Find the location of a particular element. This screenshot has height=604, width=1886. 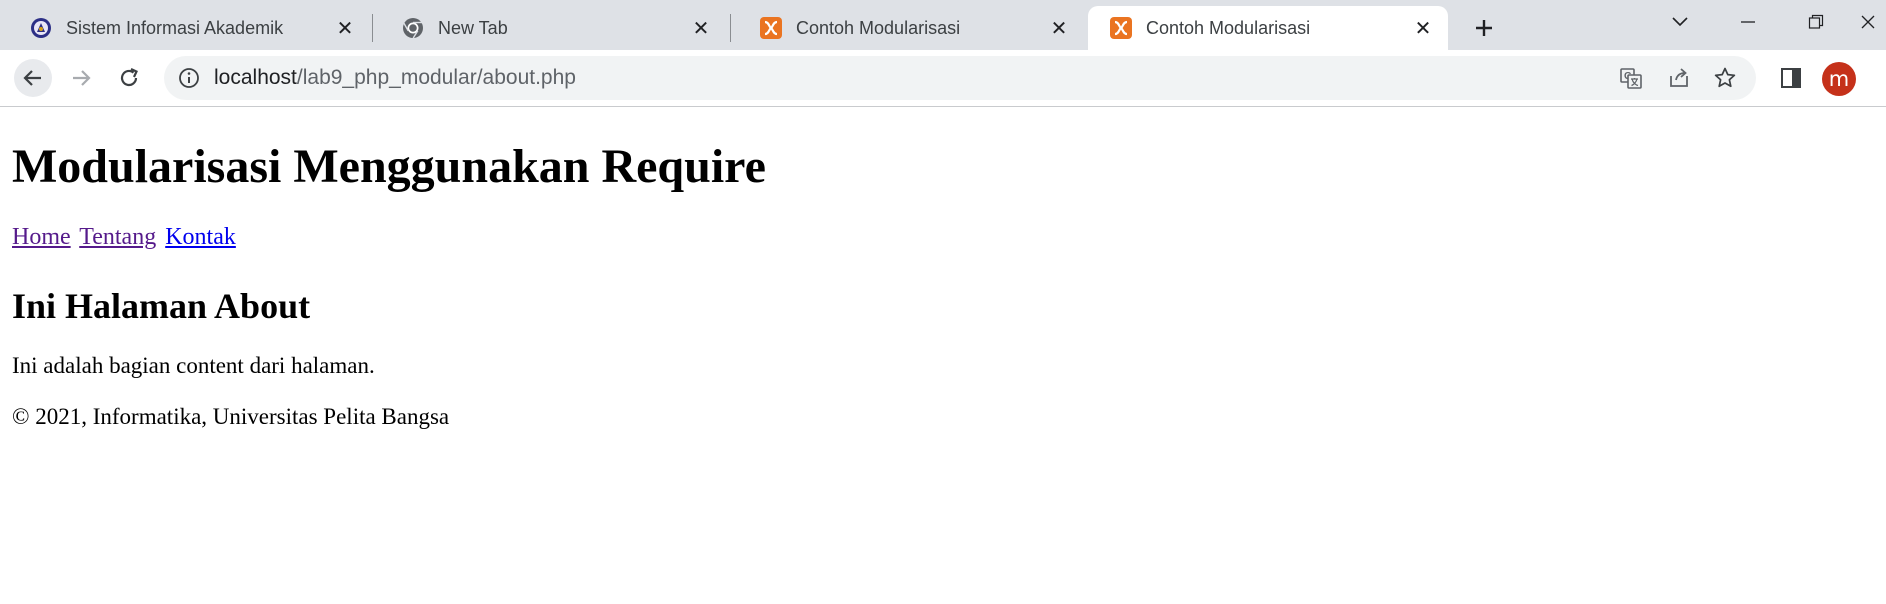

tab-contoh-modularisasi-active: Contoh Modularisasi ✕ is located at coordinates (1268, 28).